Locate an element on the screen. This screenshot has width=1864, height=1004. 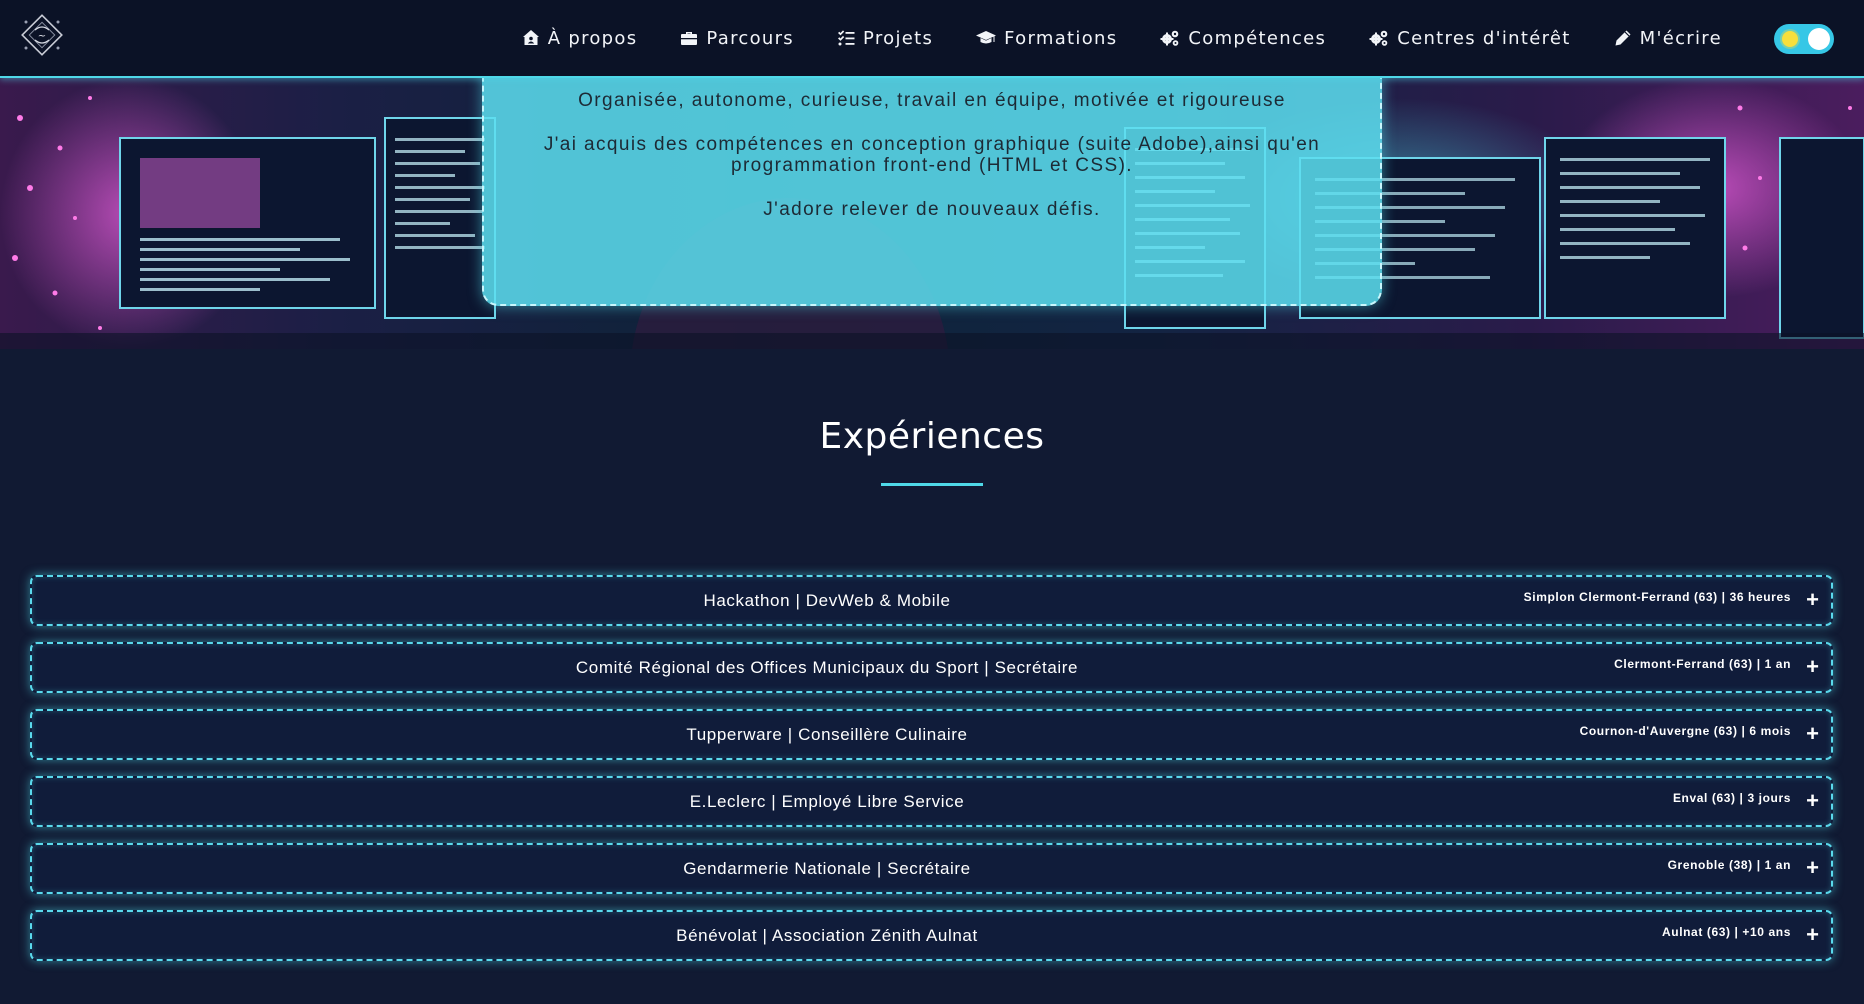
nav-item-label: Parcours is located at coordinates (750, 38).